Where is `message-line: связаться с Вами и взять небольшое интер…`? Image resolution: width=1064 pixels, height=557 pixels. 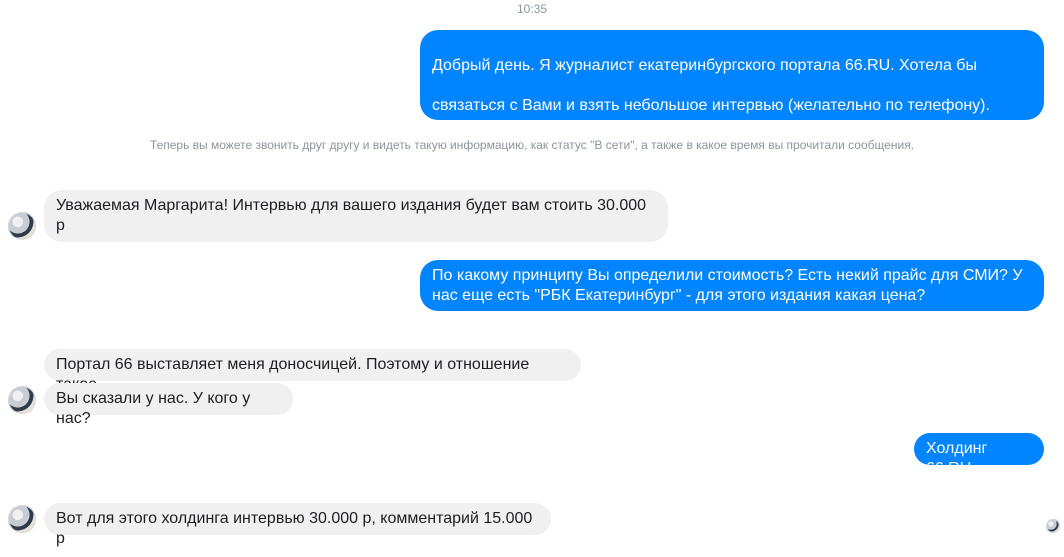 message-line: связаться с Вами и взять небольшое интер… is located at coordinates (711, 105).